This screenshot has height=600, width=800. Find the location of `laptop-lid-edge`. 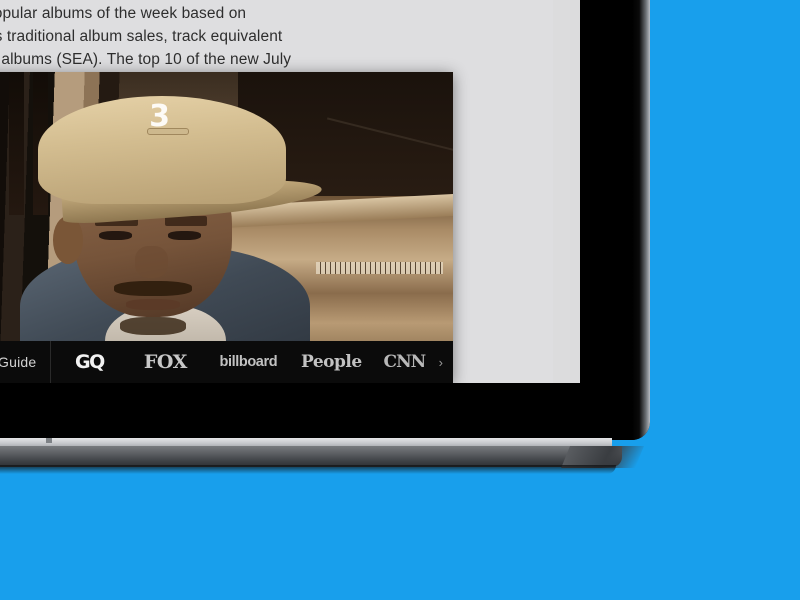

laptop-lid-edge is located at coordinates (641, 220).